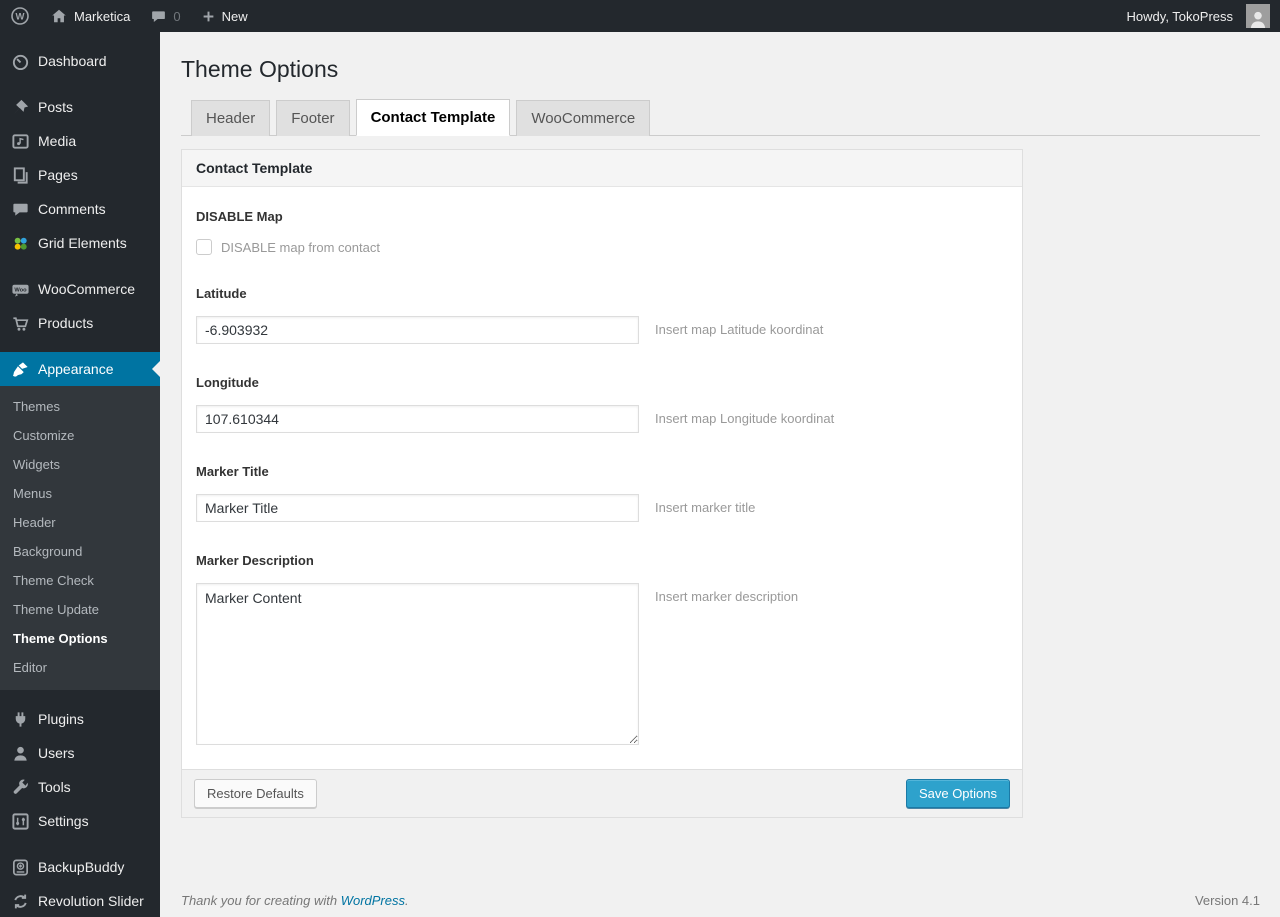  I want to click on new-content-menu: New, so click(224, 16).